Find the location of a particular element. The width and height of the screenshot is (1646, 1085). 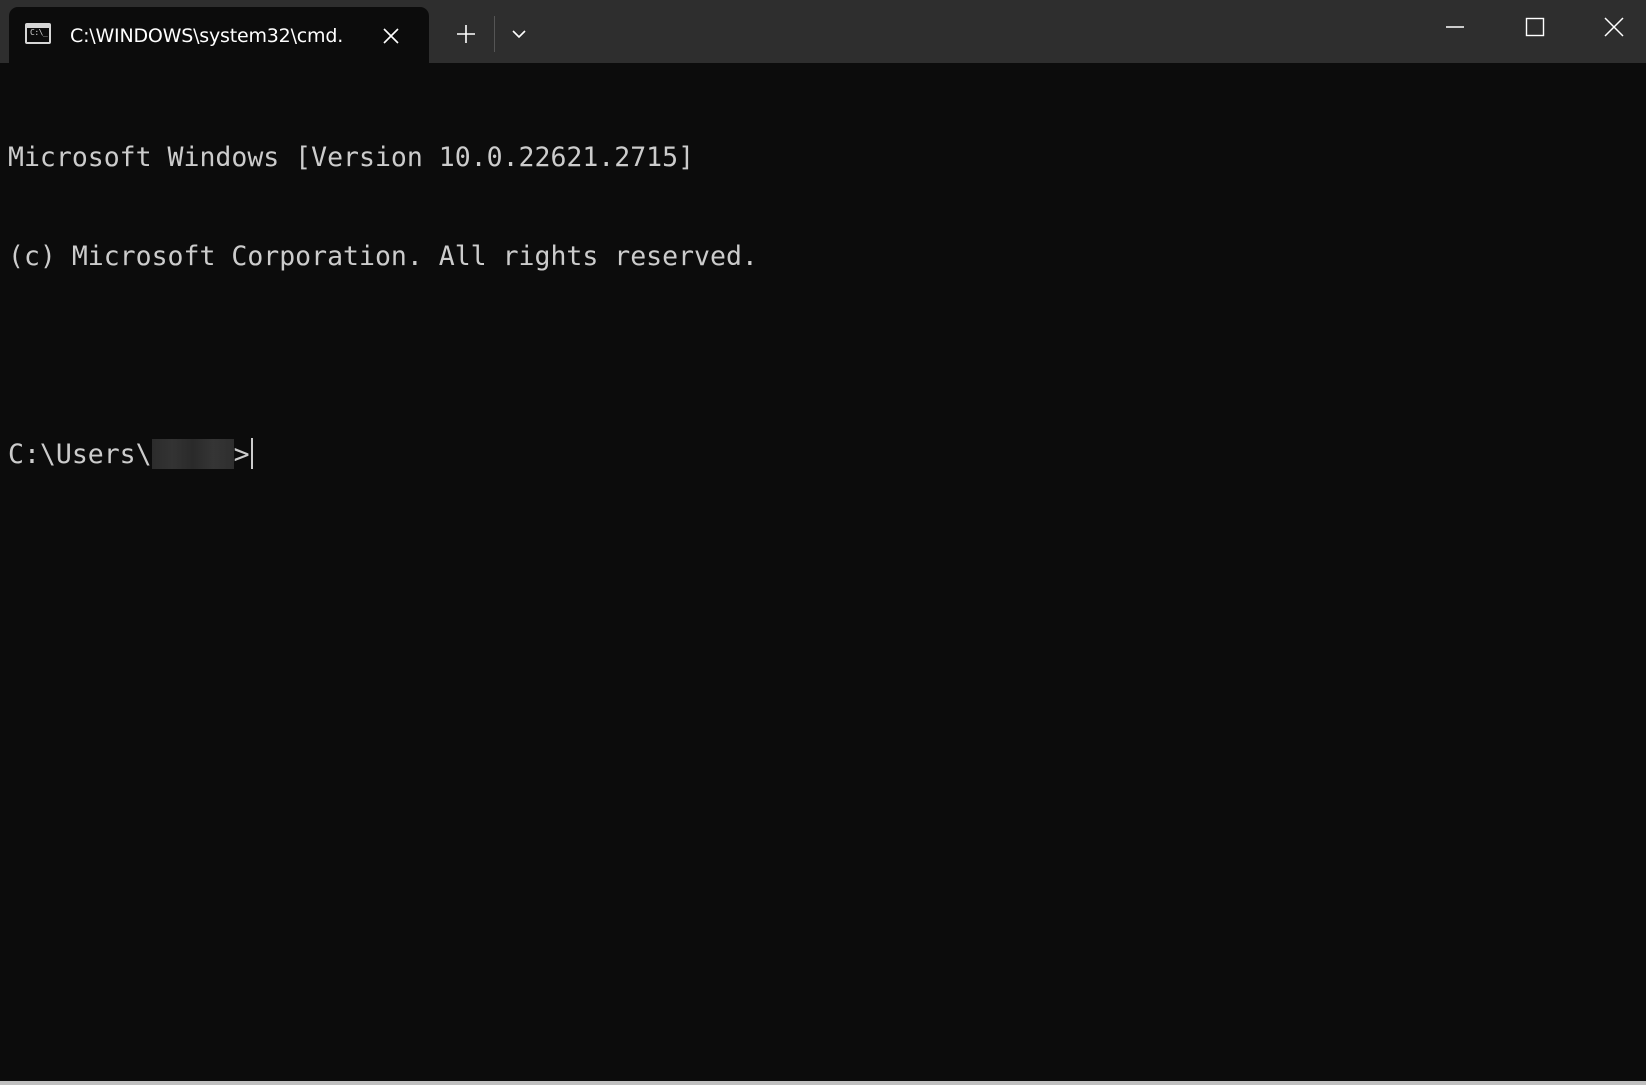

prompt-prefix: C:\Users\ is located at coordinates (80, 454).